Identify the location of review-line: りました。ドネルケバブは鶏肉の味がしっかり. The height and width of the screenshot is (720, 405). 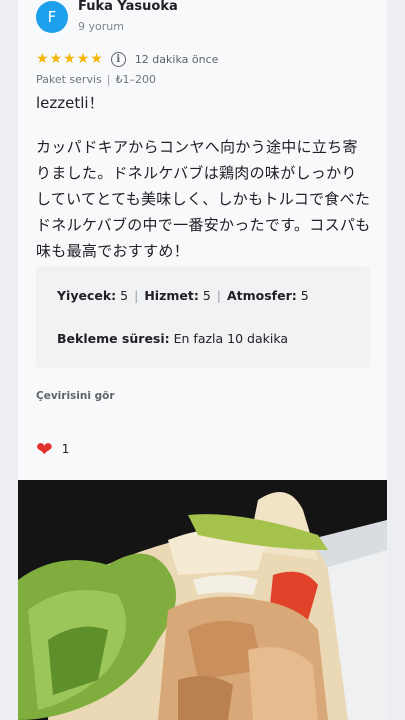
(196, 173).